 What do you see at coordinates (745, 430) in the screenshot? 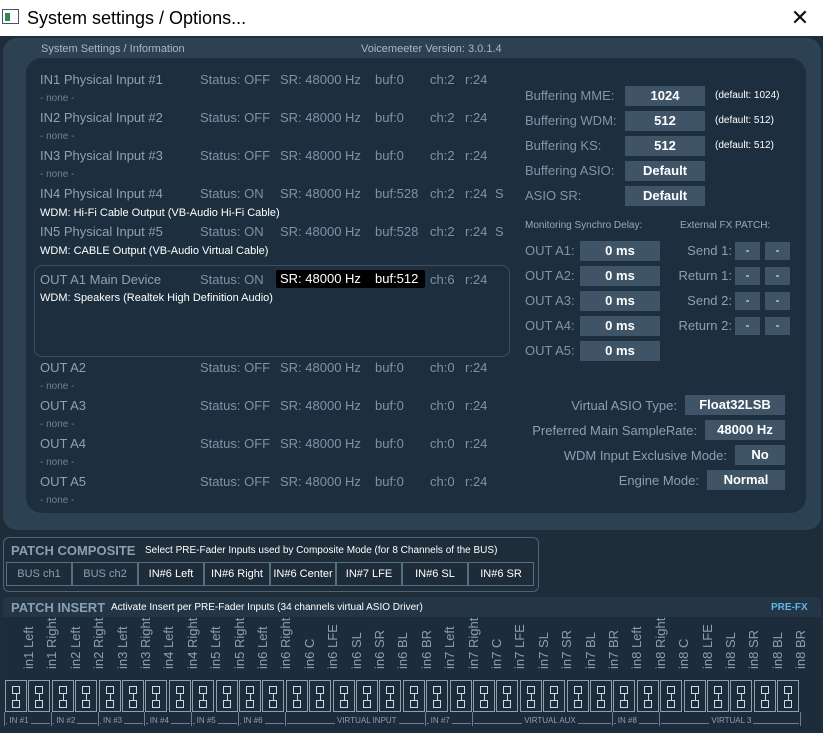
I see `engine-value: 48000 Hz` at bounding box center [745, 430].